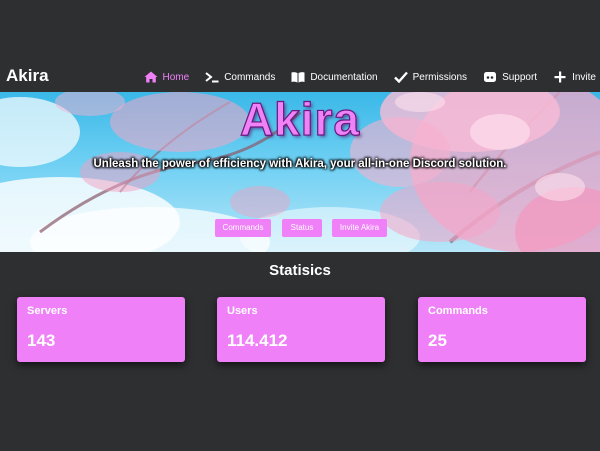  Describe the element at coordinates (300, 270) in the screenshot. I see `statistics-title: Statisics` at that location.